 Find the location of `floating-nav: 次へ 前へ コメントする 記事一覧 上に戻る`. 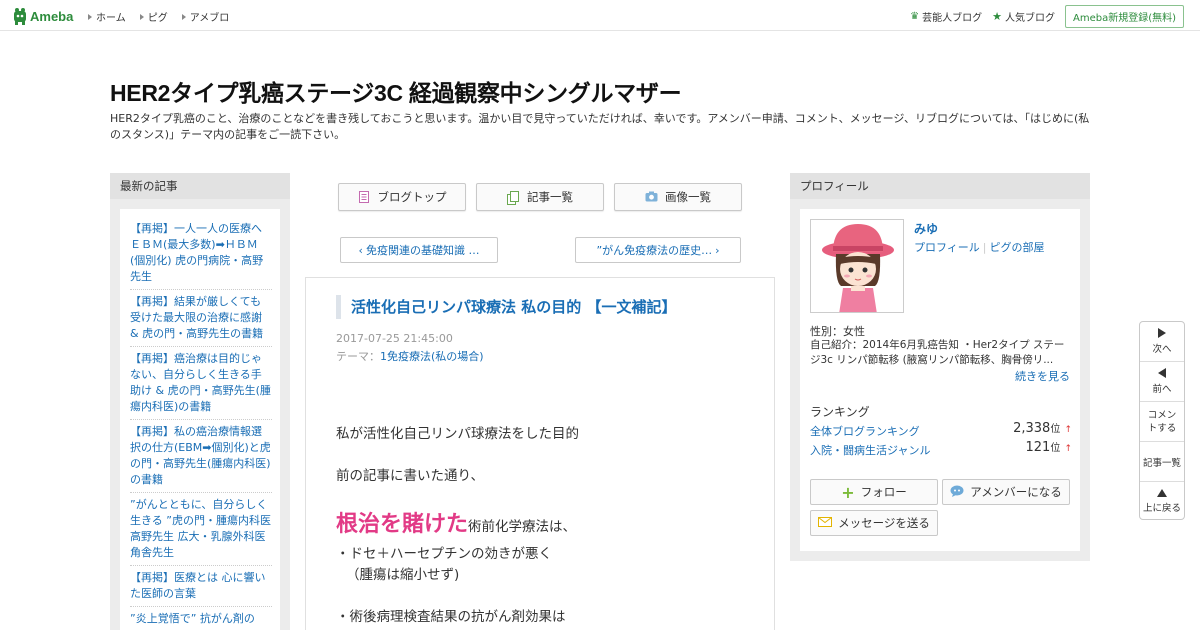

floating-nav: 次へ 前へ コメントする 記事一覧 上に戻る is located at coordinates (1162, 420).